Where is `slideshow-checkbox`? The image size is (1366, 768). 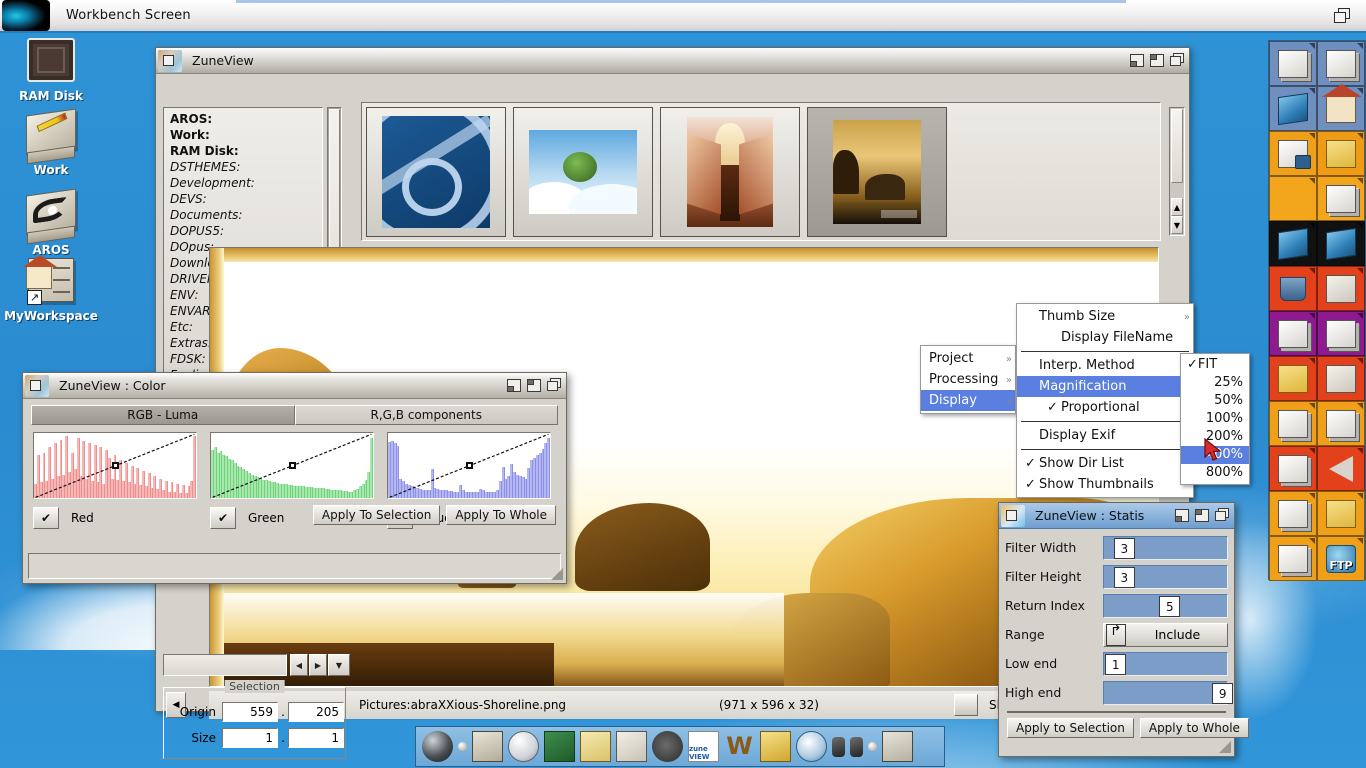 slideshow-checkbox is located at coordinates (966, 705).